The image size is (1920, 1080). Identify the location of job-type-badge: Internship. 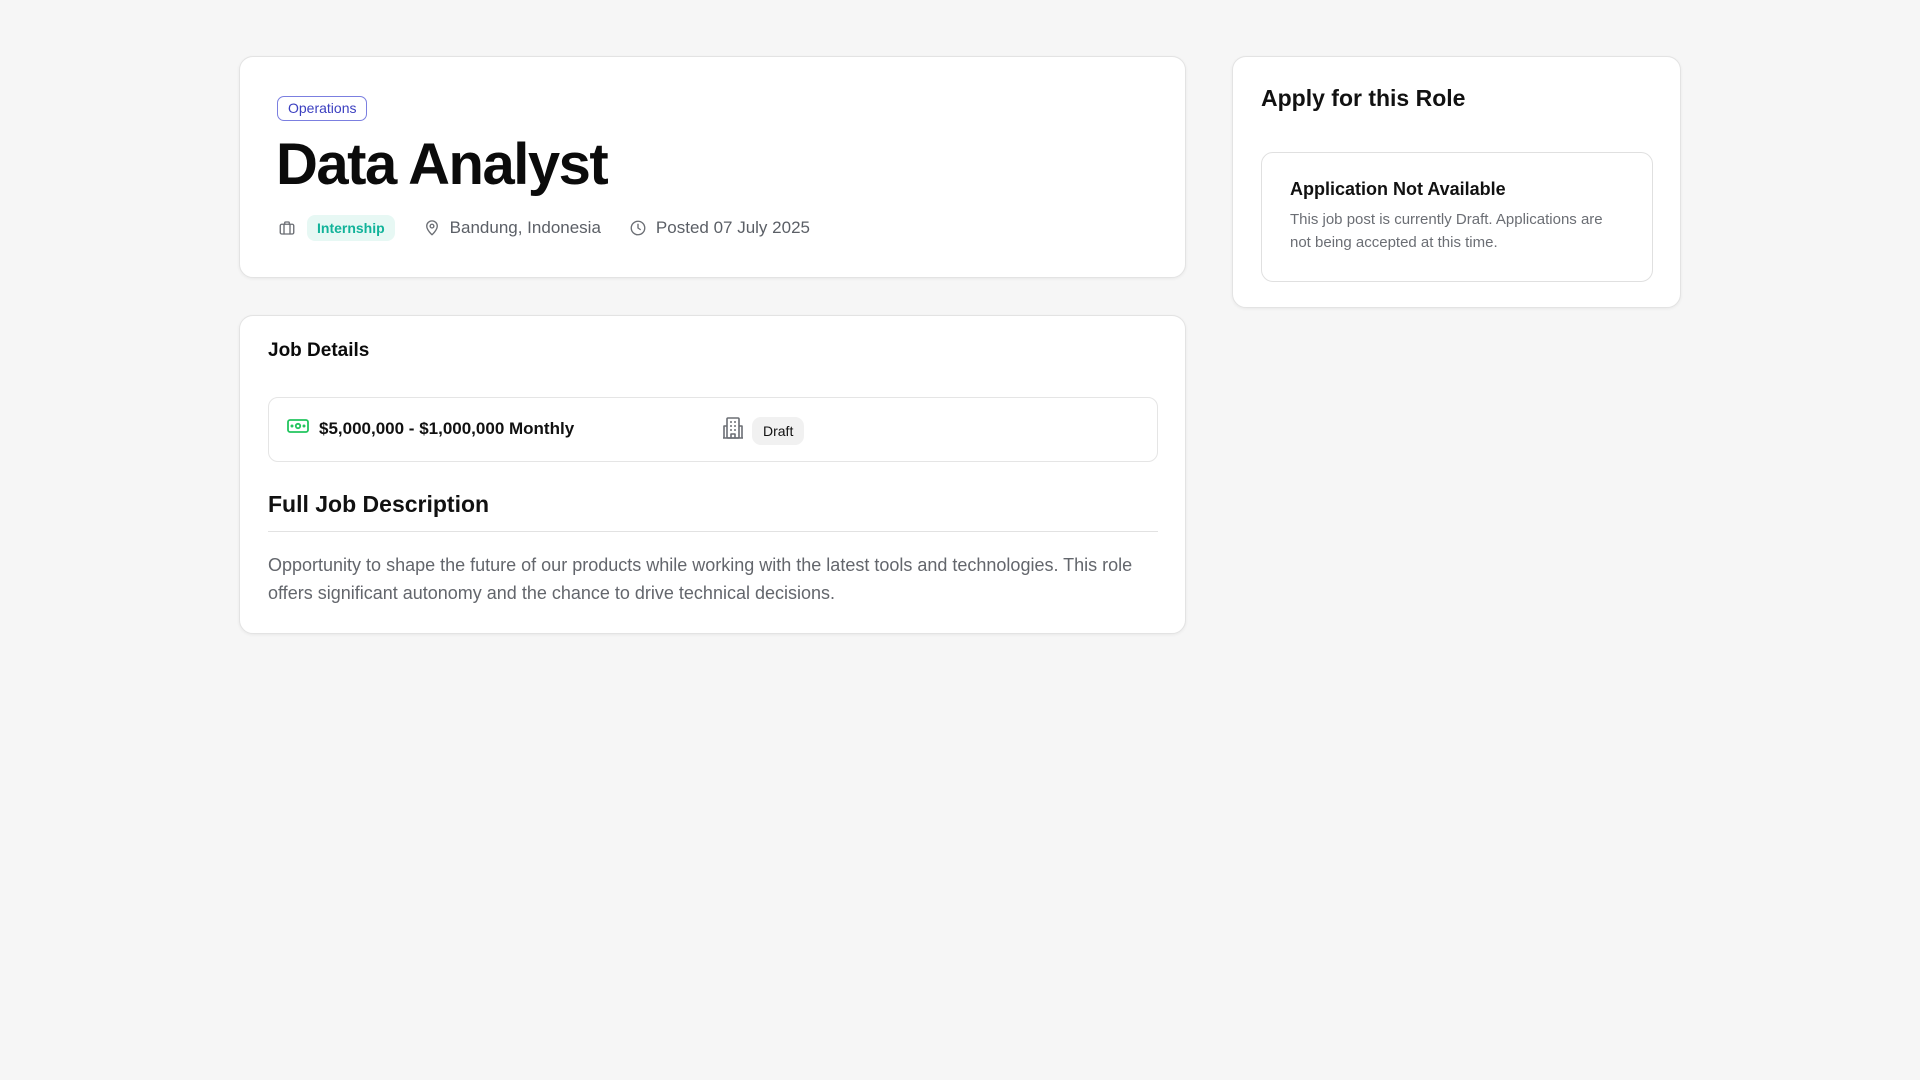
(351, 228).